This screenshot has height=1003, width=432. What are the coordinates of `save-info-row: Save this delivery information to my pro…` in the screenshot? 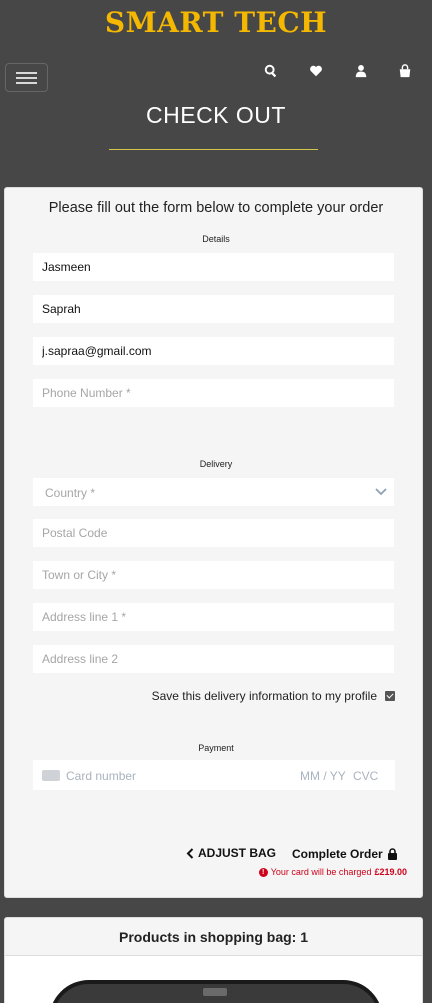 It's located at (273, 696).